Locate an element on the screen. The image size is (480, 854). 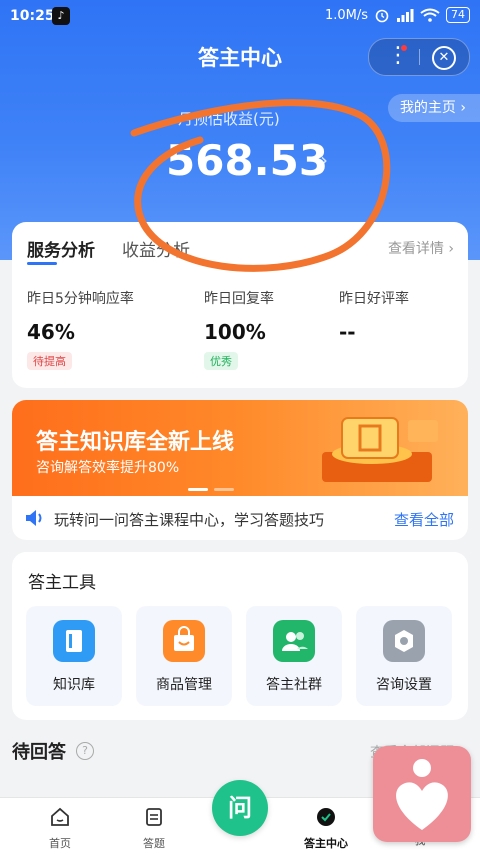
tool-label: 咨询设置 is located at coordinates (404, 685).